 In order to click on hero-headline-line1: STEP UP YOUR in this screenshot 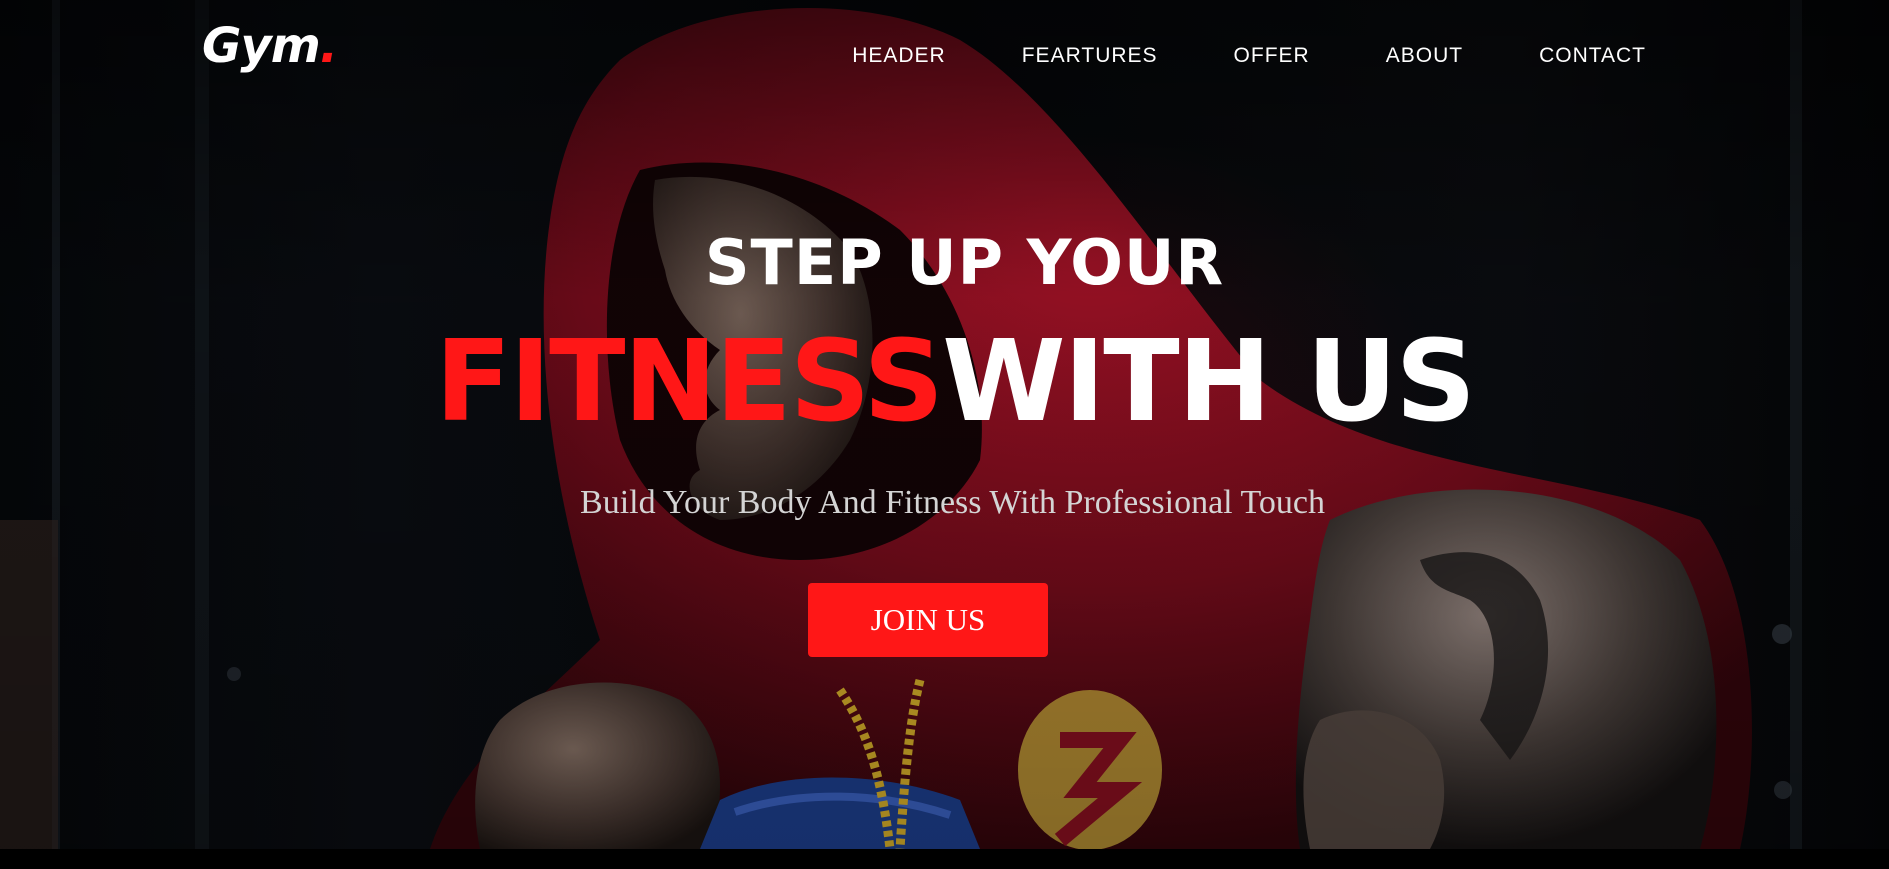, I will do `click(964, 262)`.